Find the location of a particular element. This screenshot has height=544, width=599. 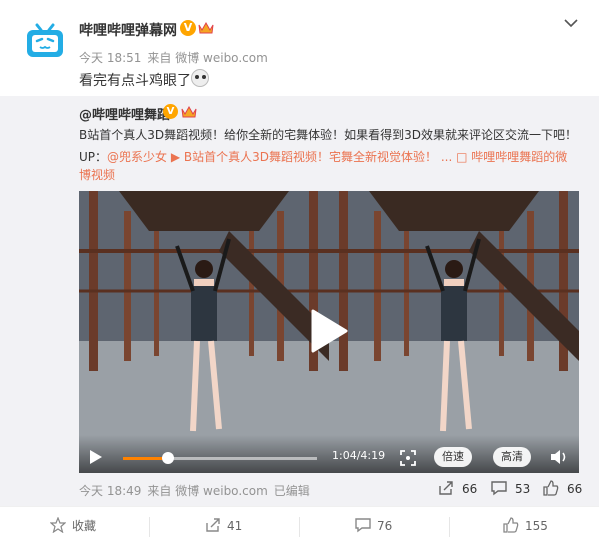

progress-knob is located at coordinates (168, 458).